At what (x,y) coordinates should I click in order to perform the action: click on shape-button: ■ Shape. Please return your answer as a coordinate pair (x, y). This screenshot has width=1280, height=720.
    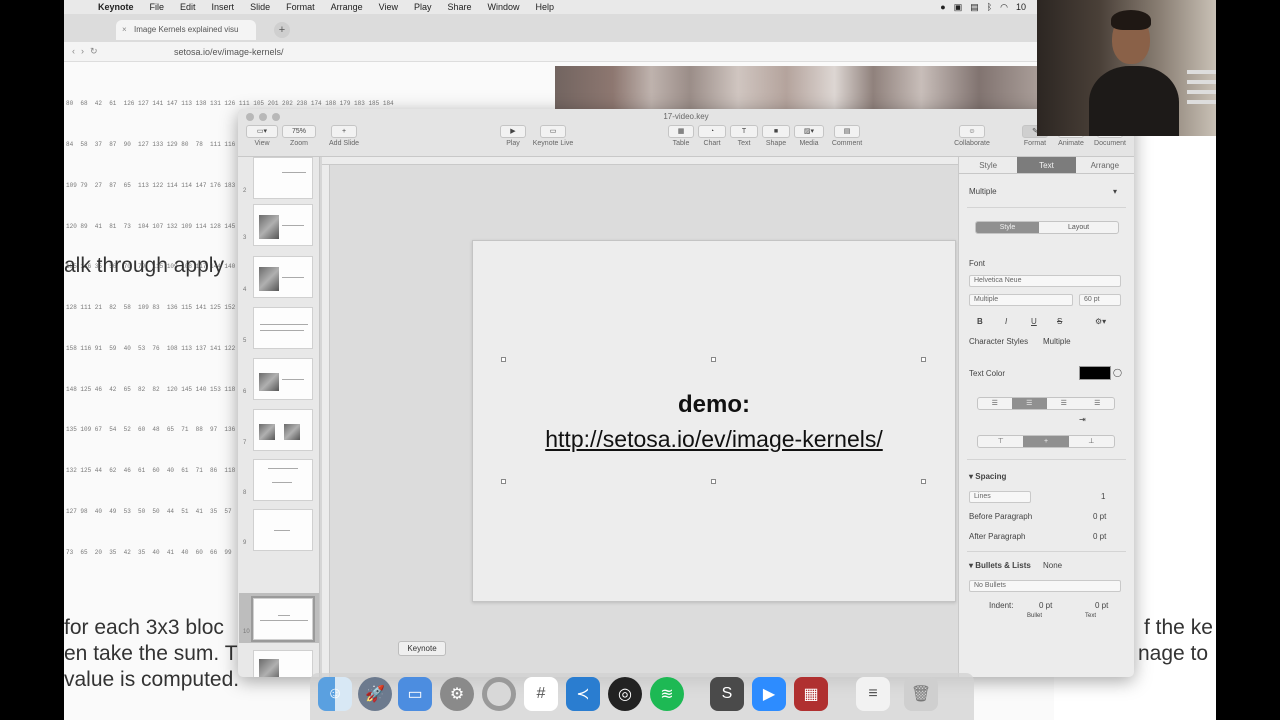
    Looking at the image, I should click on (776, 136).